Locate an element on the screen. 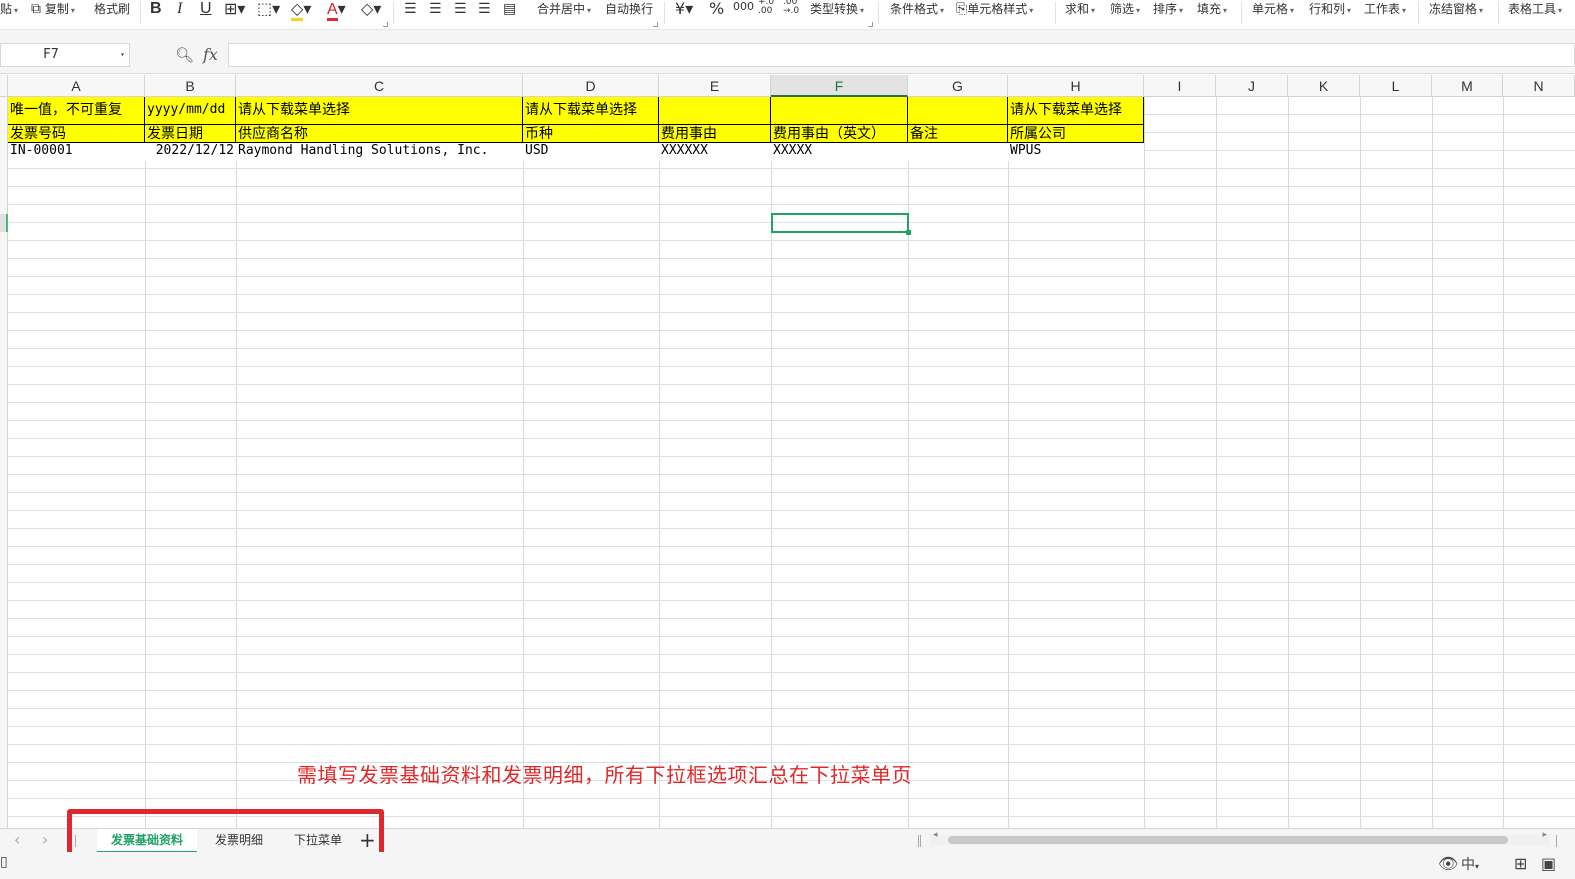 This screenshot has height=879, width=1575. column-header-b: B is located at coordinates (190, 86).